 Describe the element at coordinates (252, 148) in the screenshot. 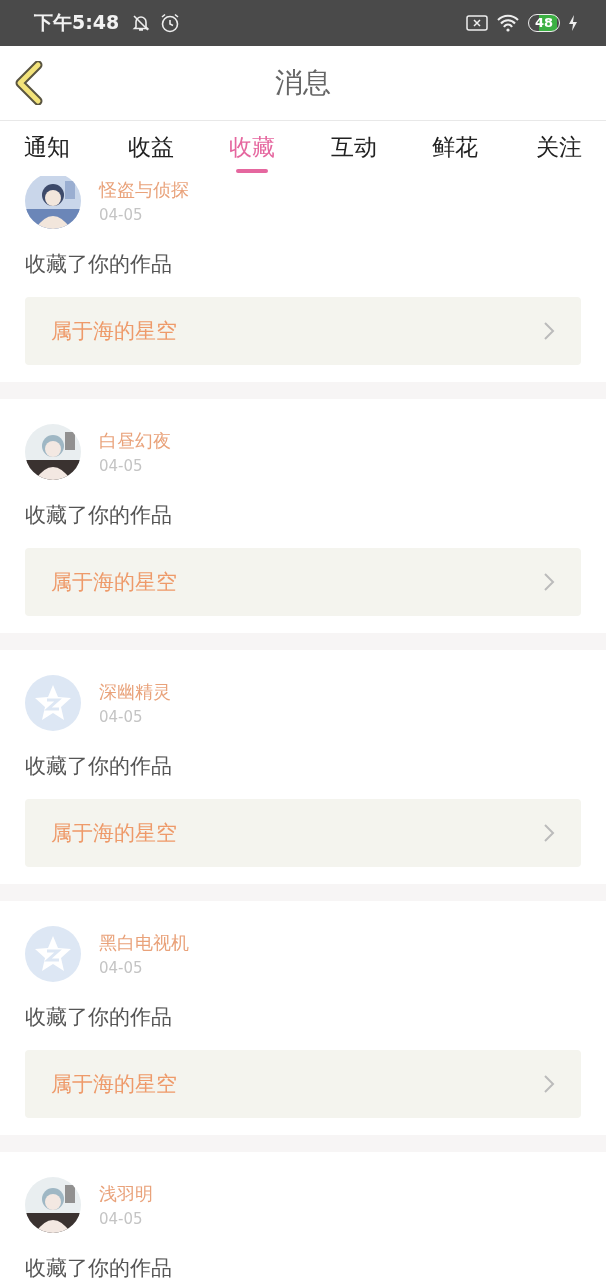

I see `tab: 收藏` at that location.